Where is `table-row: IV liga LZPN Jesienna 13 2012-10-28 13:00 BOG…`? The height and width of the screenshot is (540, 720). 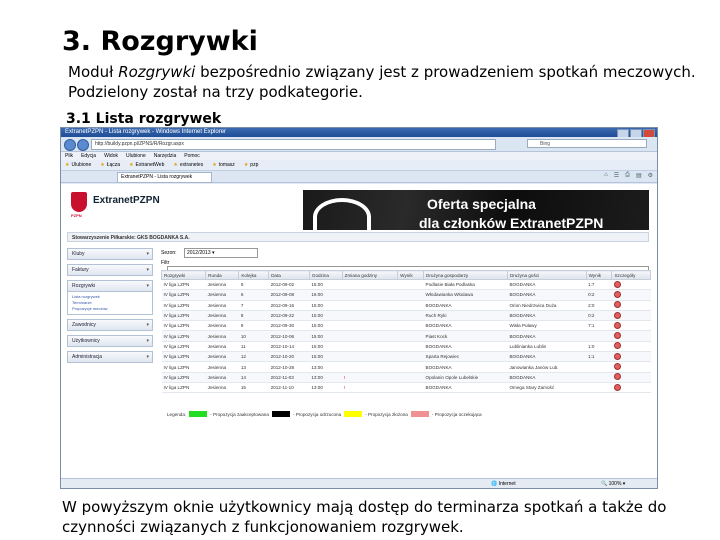 table-row: IV liga LZPN Jesienna 13 2012-10-28 13:00 BOG… is located at coordinates (406, 367).